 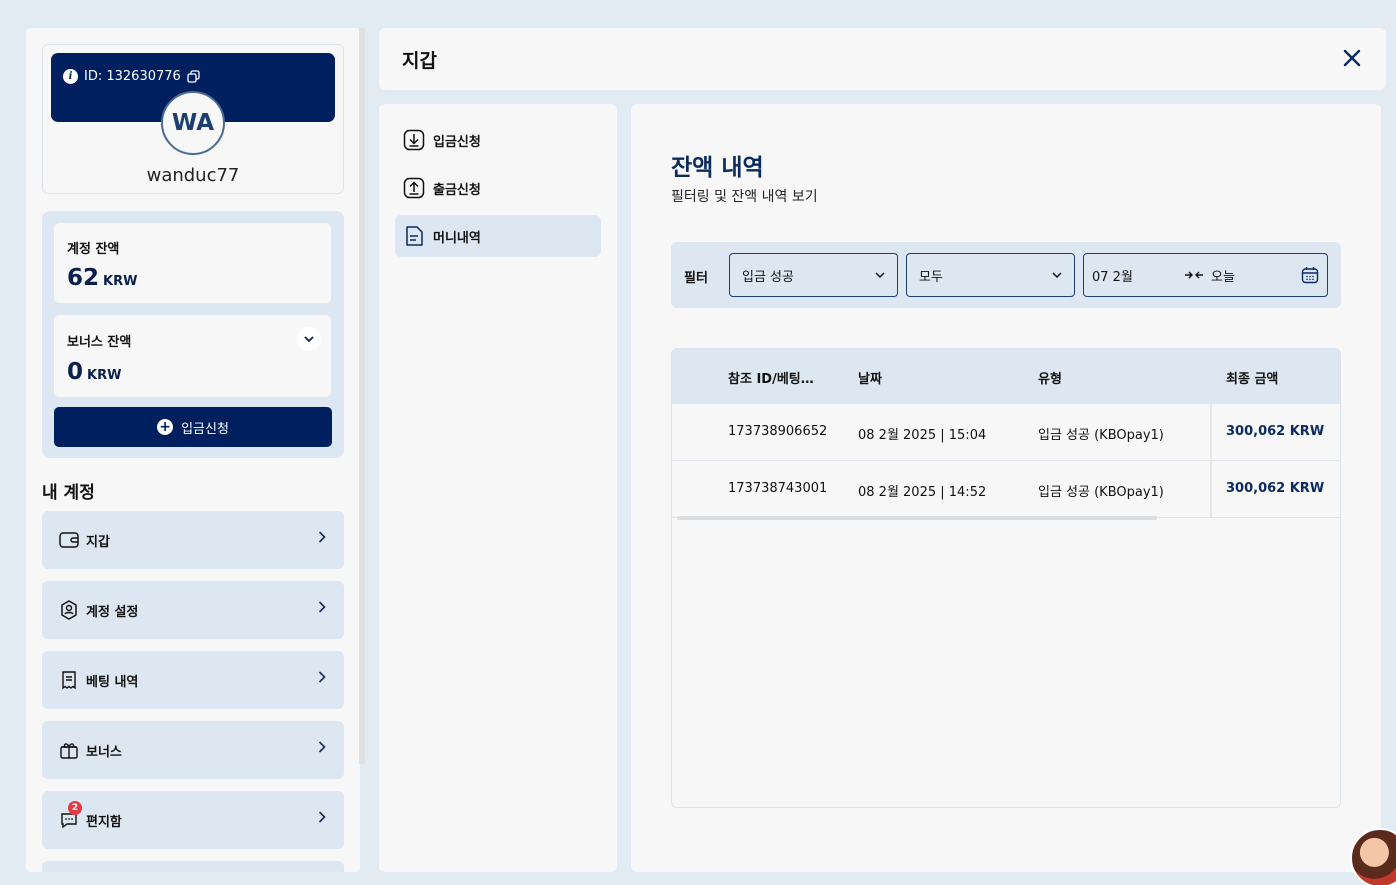 What do you see at coordinates (193, 680) in the screenshot?
I see `menu-item-betting-history: 베팅 내역` at bounding box center [193, 680].